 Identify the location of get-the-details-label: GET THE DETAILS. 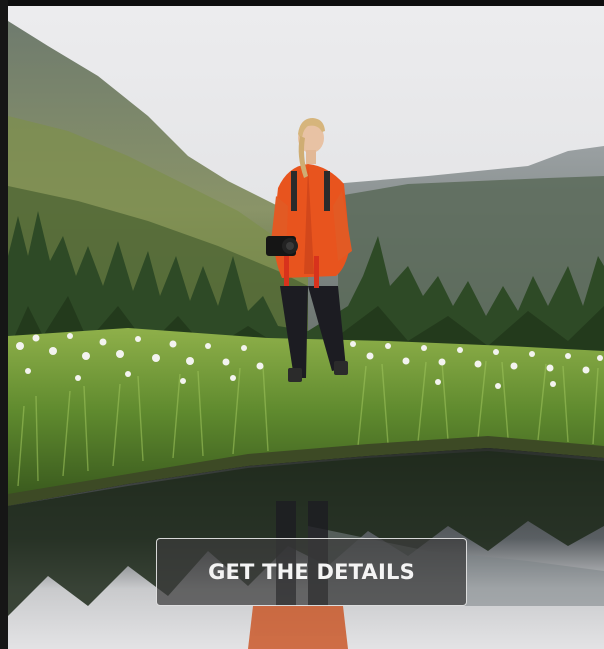
(311, 572).